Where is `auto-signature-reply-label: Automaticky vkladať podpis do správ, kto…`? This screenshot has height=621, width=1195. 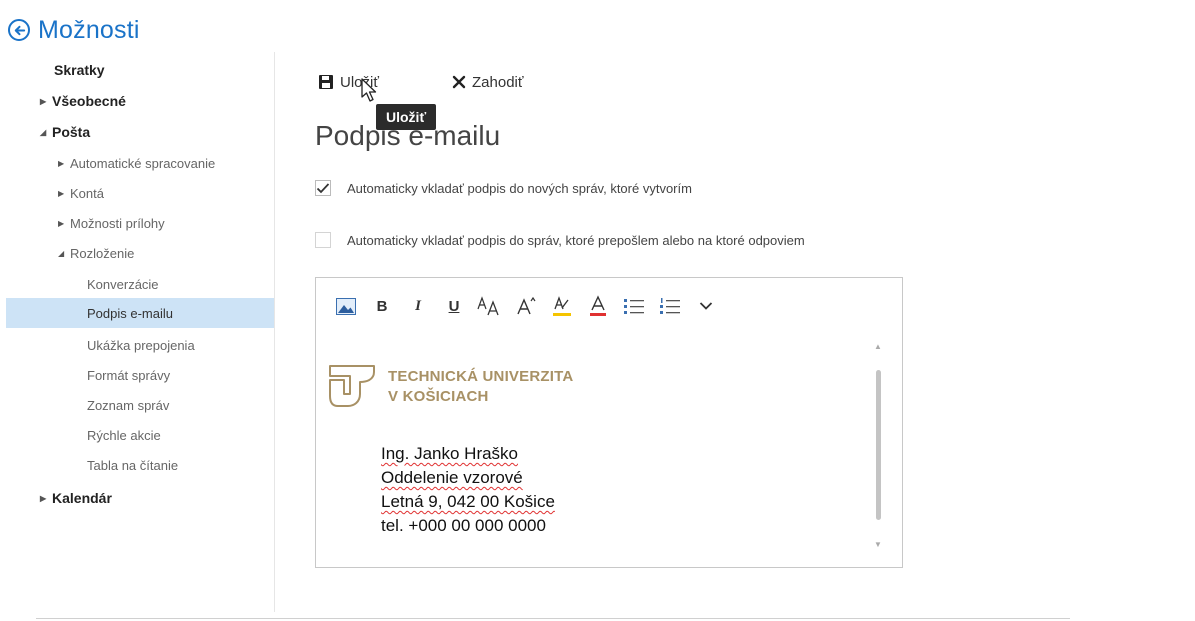 auto-signature-reply-label: Automaticky vkladať podpis do správ, kto… is located at coordinates (576, 240).